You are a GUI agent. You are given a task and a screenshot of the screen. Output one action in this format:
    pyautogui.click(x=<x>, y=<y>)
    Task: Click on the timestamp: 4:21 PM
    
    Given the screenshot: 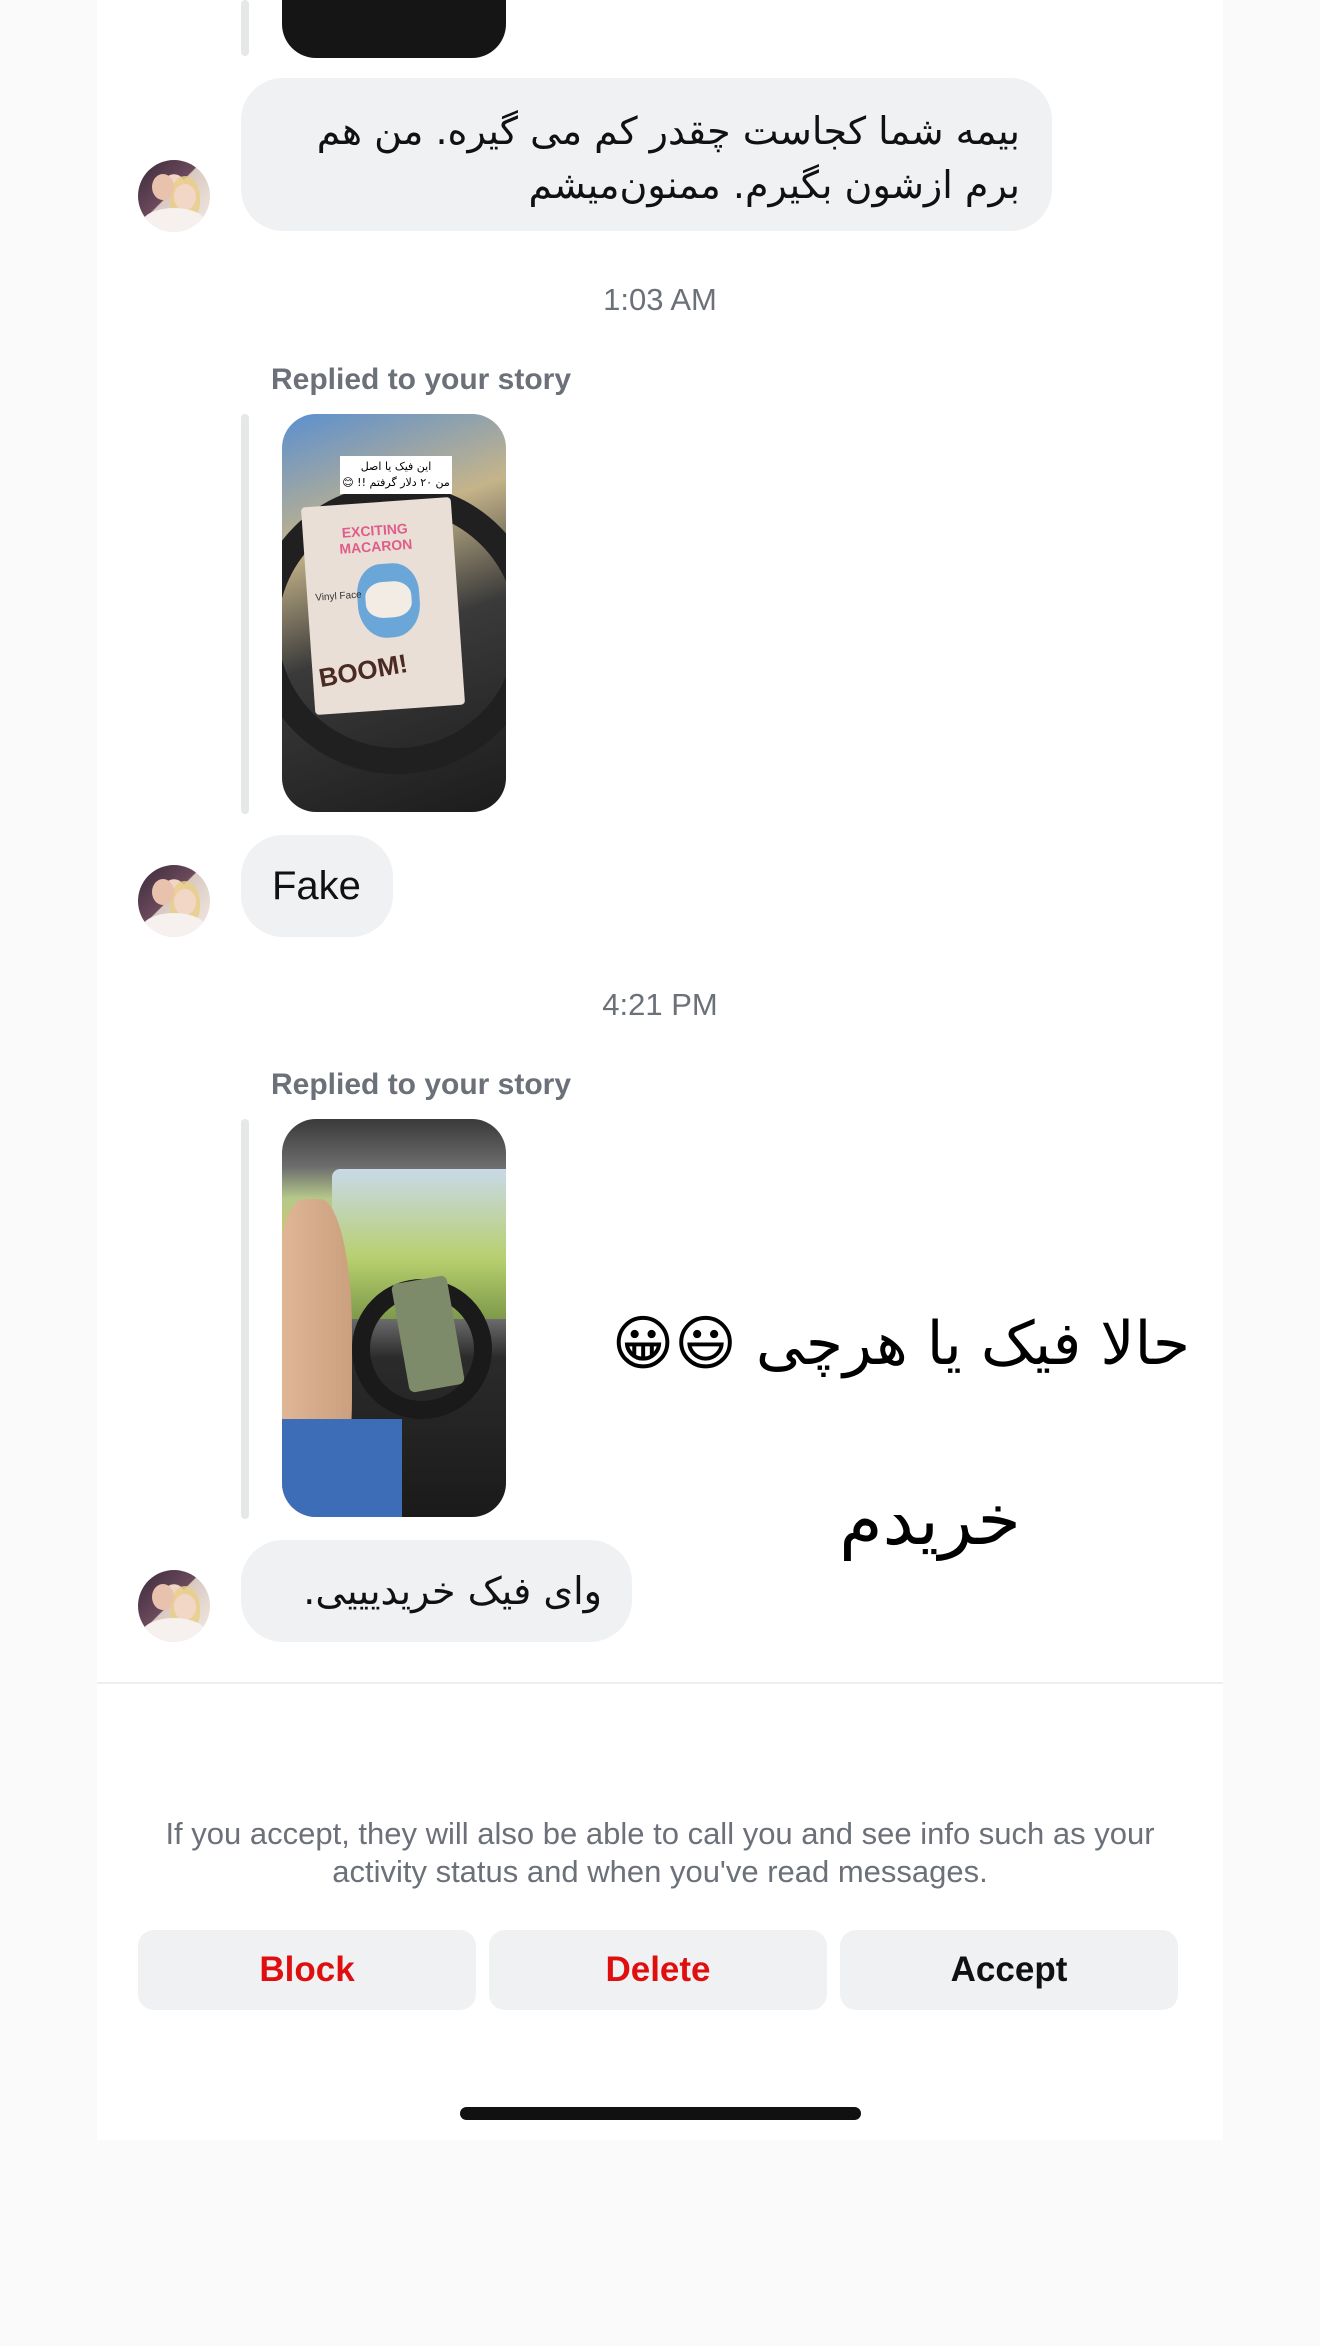 What is the action you would take?
    pyautogui.click(x=660, y=1004)
    